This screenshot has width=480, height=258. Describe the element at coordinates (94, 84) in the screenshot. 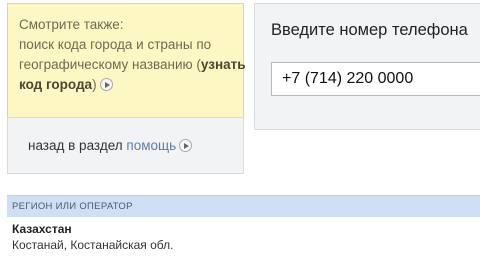

I see `see-also-text-suffix: )` at that location.